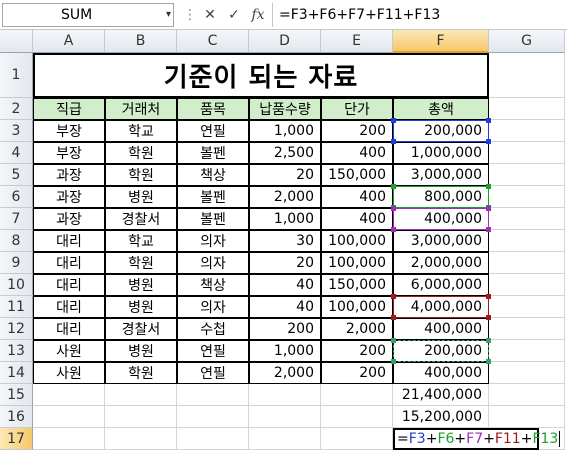 This screenshot has width=567, height=454. I want to click on row-header-11: 11, so click(16, 307).